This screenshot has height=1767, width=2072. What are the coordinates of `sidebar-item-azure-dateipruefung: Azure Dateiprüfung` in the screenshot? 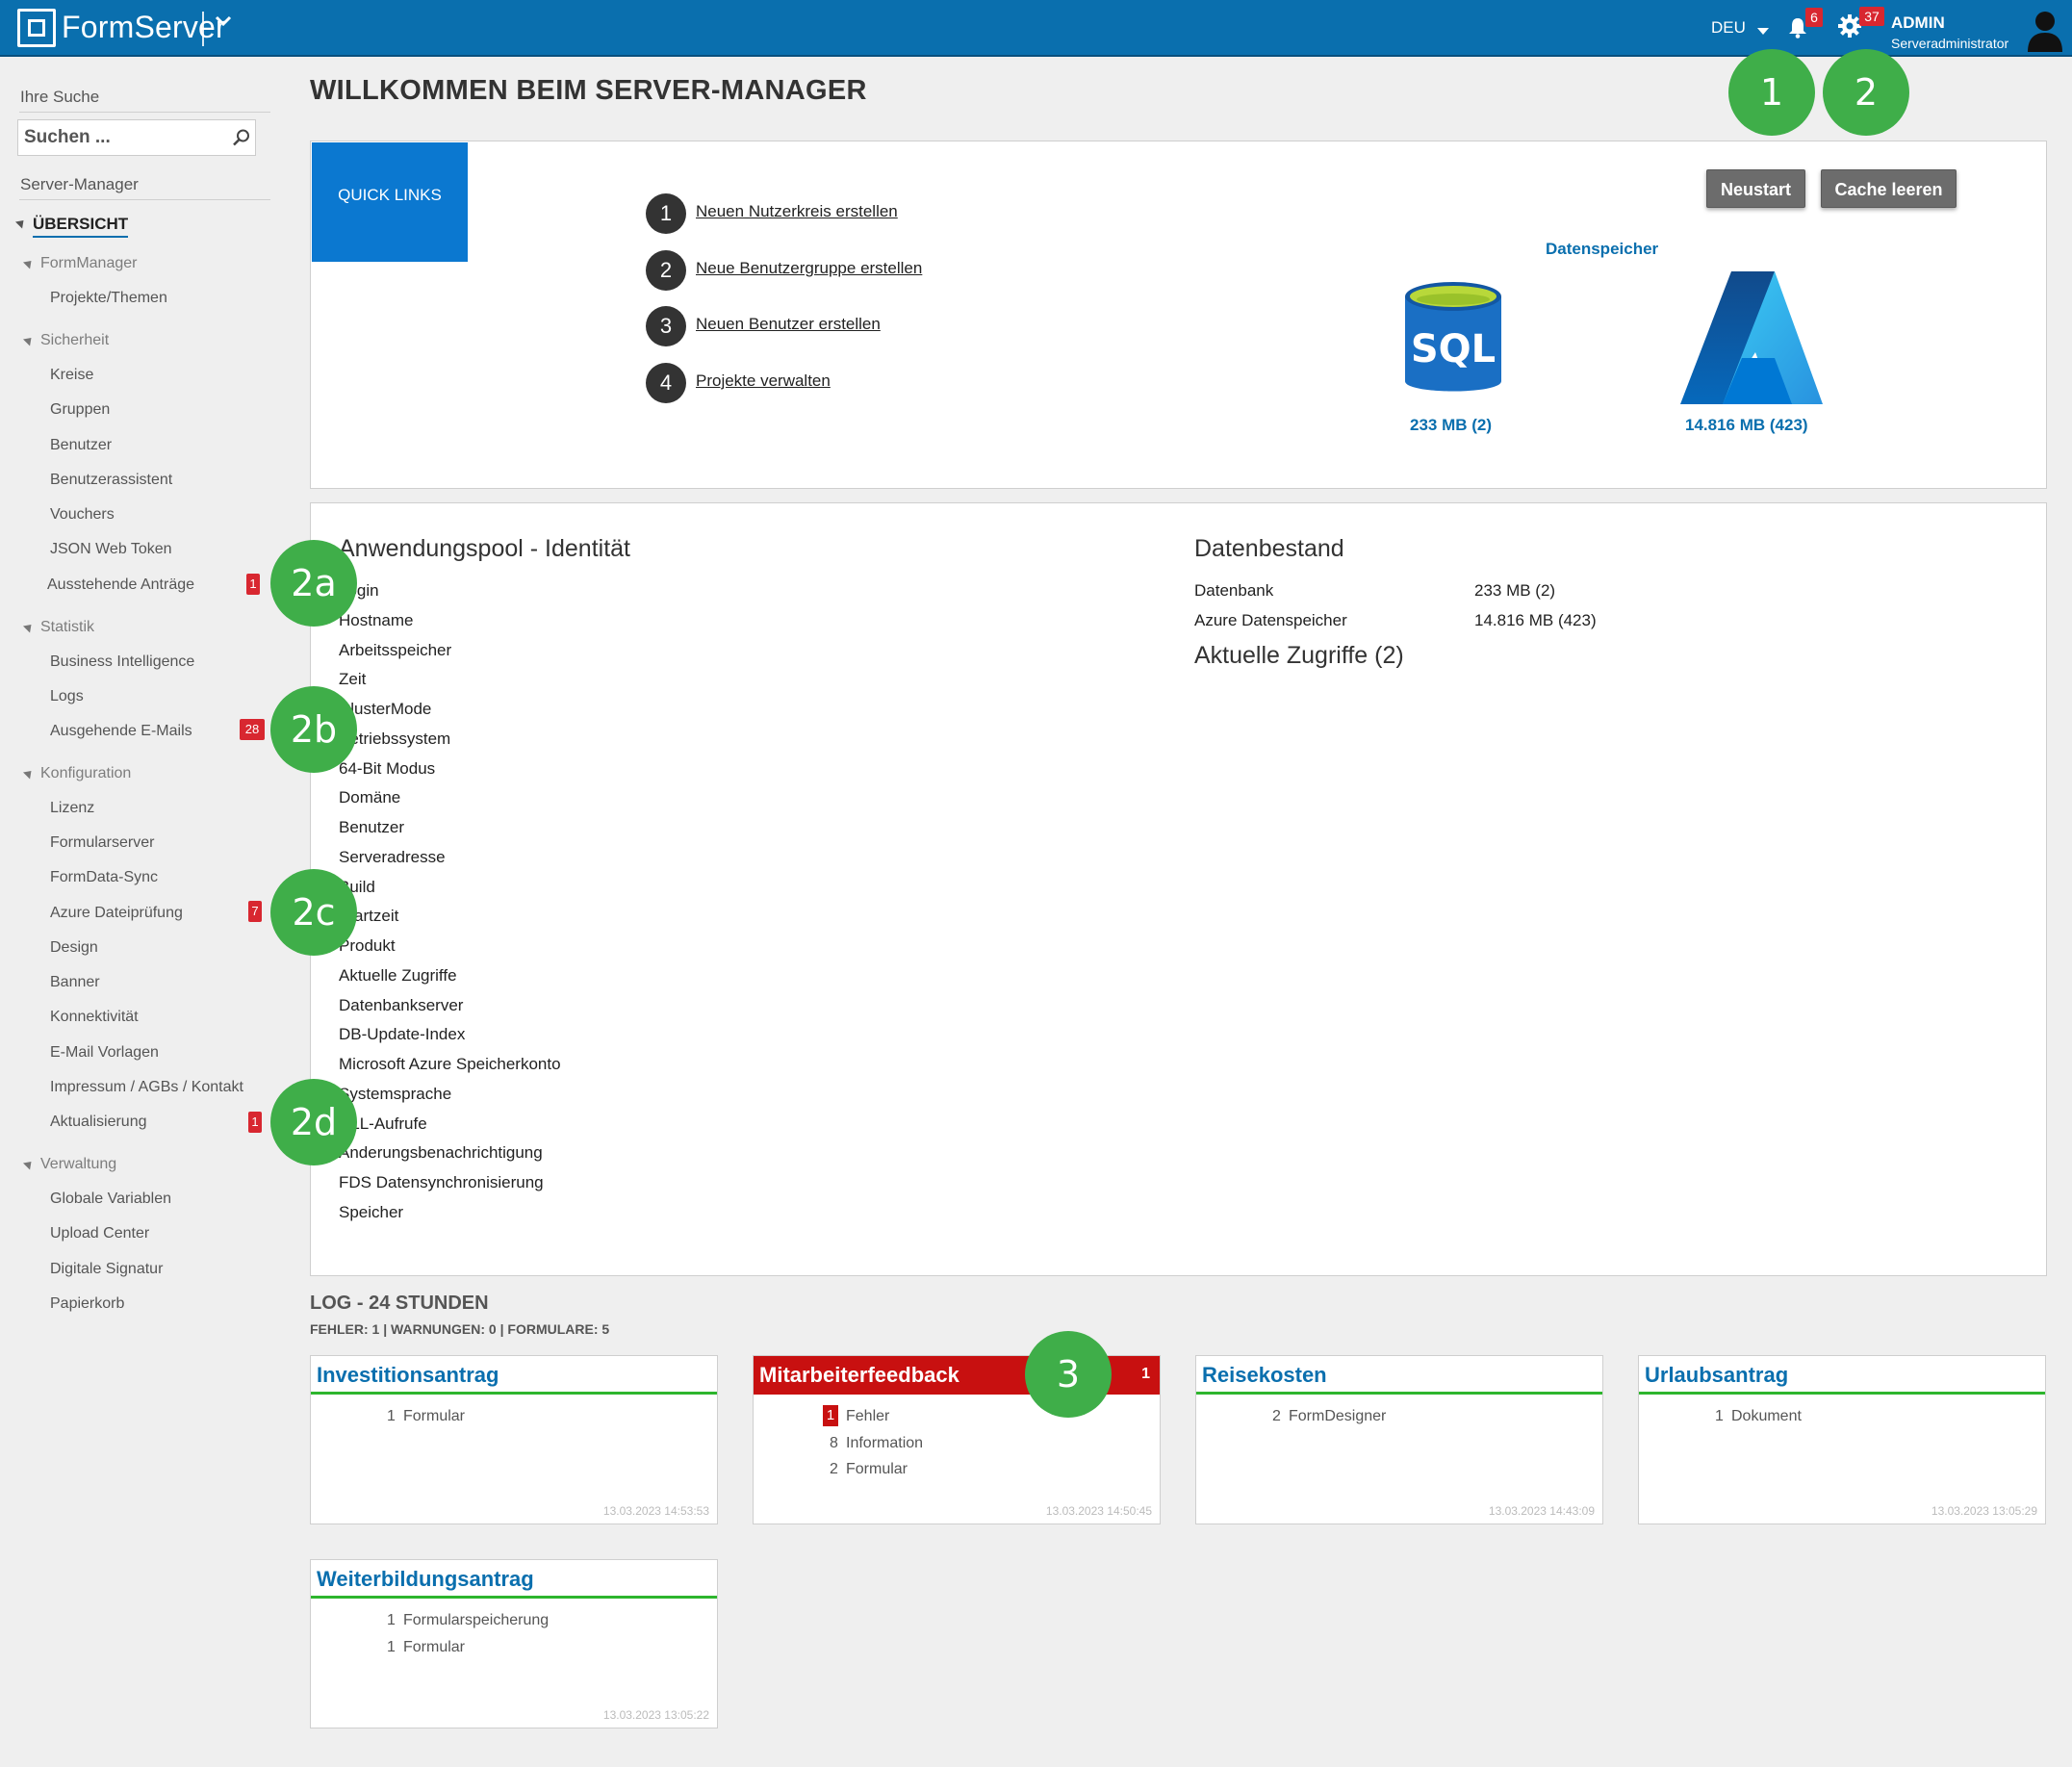 It's located at (116, 914).